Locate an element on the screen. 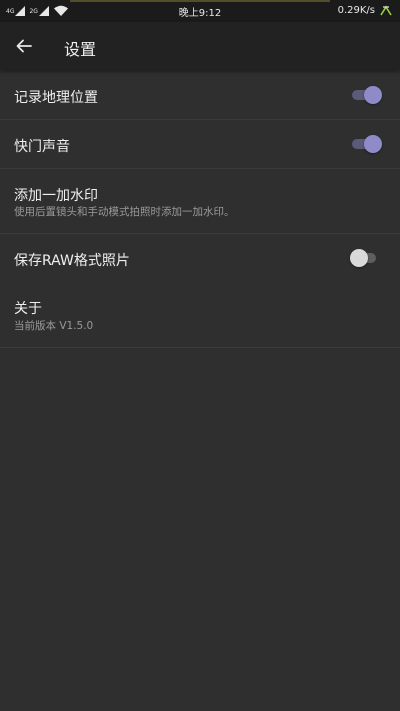 The height and width of the screenshot is (711, 400). setting-raw-title: 保存RAW格式照片 is located at coordinates (72, 261).